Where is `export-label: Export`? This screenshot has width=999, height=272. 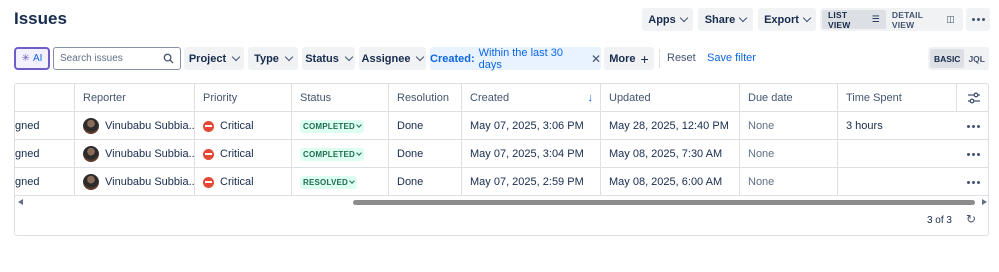
export-label: Export is located at coordinates (781, 19).